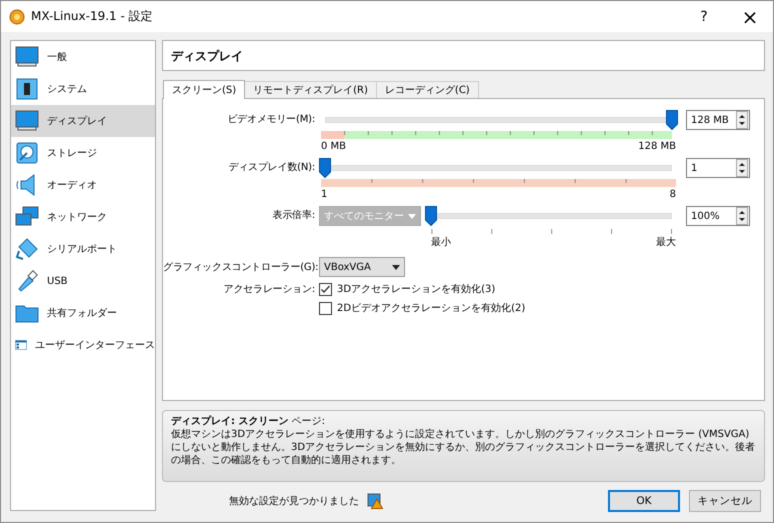 This screenshot has width=774, height=523. What do you see at coordinates (83, 281) in the screenshot?
I see `sidebar-item: USB` at bounding box center [83, 281].